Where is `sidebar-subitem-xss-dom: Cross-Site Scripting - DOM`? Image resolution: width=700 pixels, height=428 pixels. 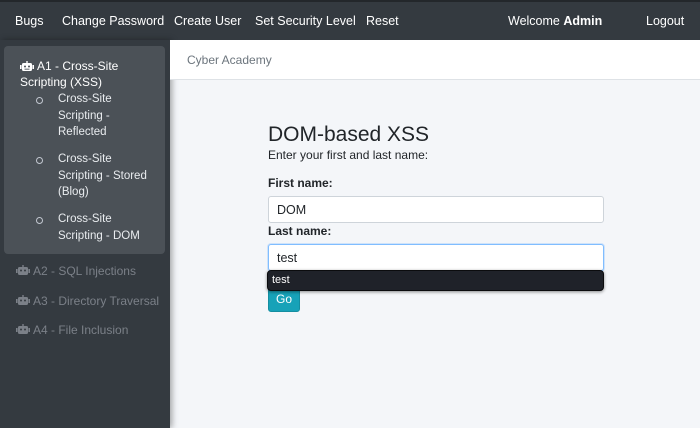
sidebar-subitem-xss-dom: Cross-Site Scripting - DOM is located at coordinates (97, 227).